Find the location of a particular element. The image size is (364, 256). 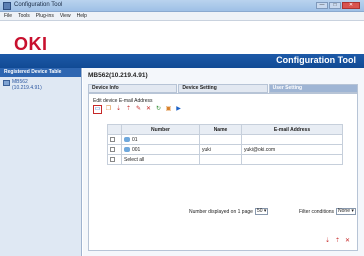

copy-icon: ❐ is located at coordinates (108, 109).